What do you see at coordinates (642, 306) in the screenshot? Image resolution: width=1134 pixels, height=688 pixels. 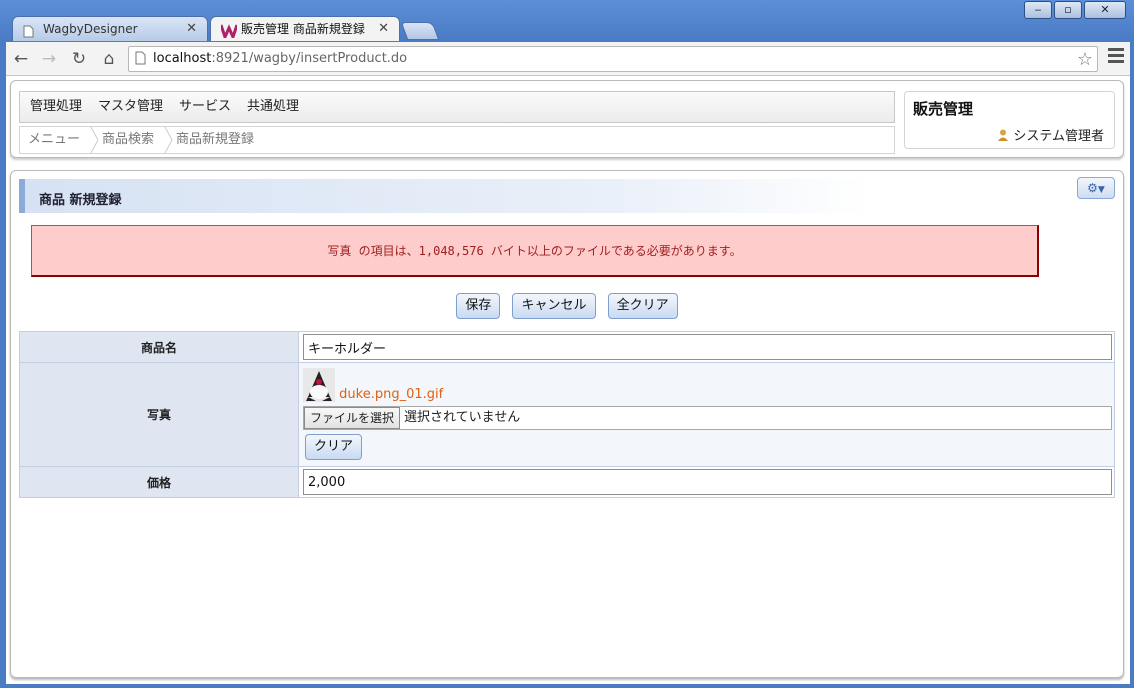 I see `clear-all-button: 全クリア` at bounding box center [642, 306].